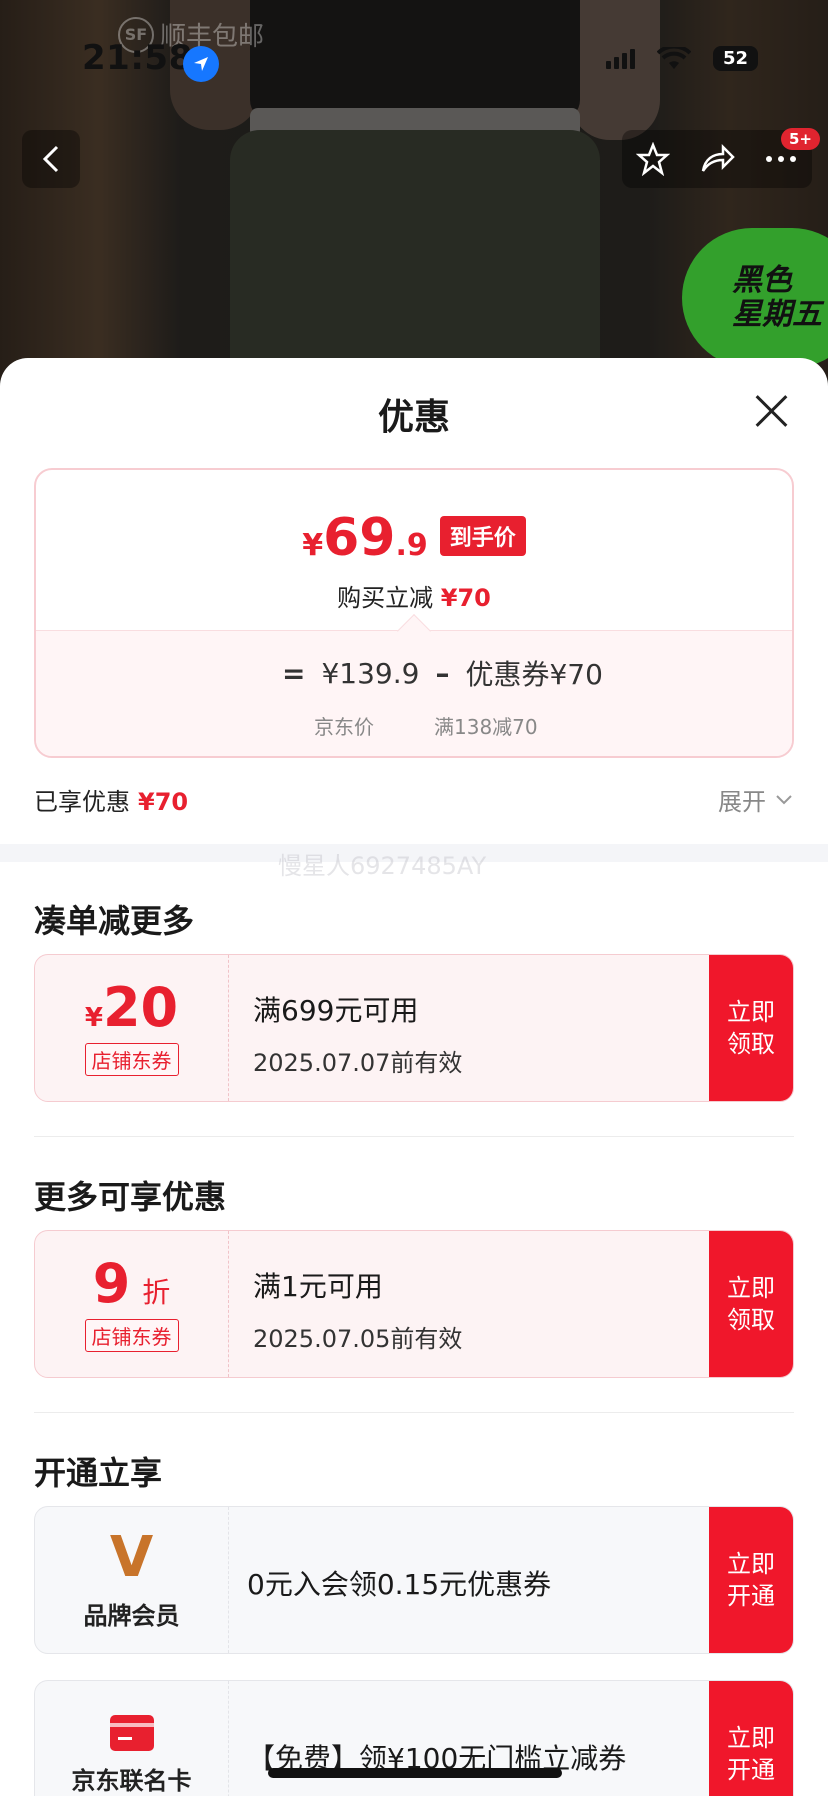 The height and width of the screenshot is (1796, 828). Describe the element at coordinates (415, 1773) in the screenshot. I see `home-indicator` at that location.